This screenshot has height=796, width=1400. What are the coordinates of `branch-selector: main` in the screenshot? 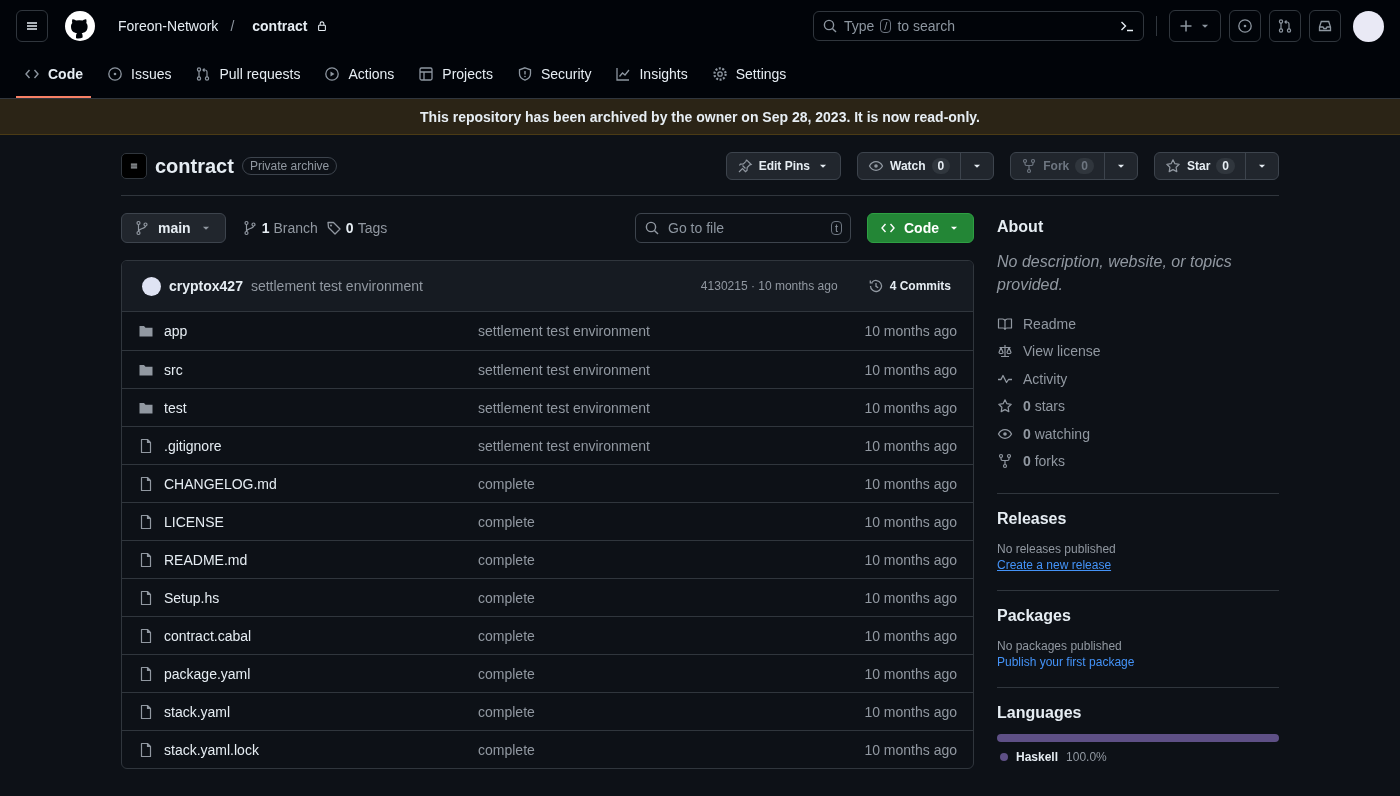 It's located at (173, 228).